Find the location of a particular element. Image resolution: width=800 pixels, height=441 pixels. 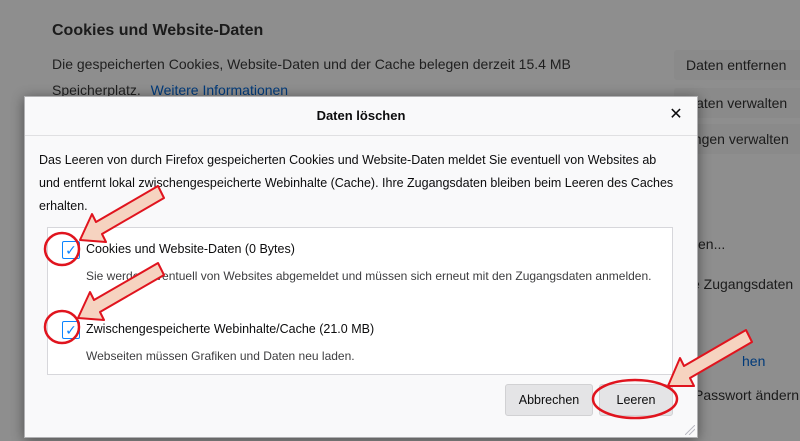

dialog-header: Daten löschen ✕ is located at coordinates (361, 116).